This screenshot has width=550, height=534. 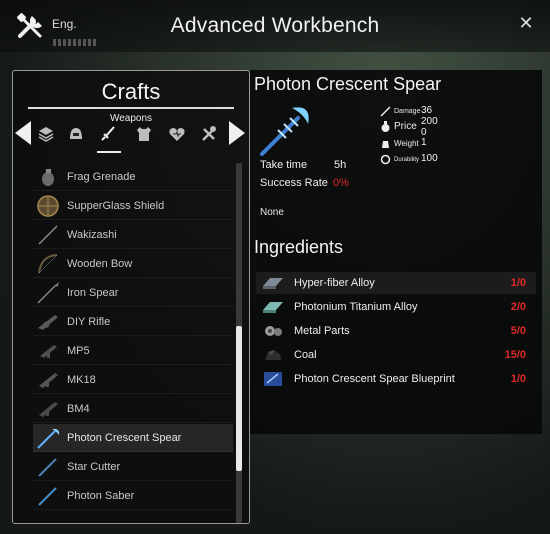 I want to click on list-item-label: Frag Grenade, so click(x=101, y=177).